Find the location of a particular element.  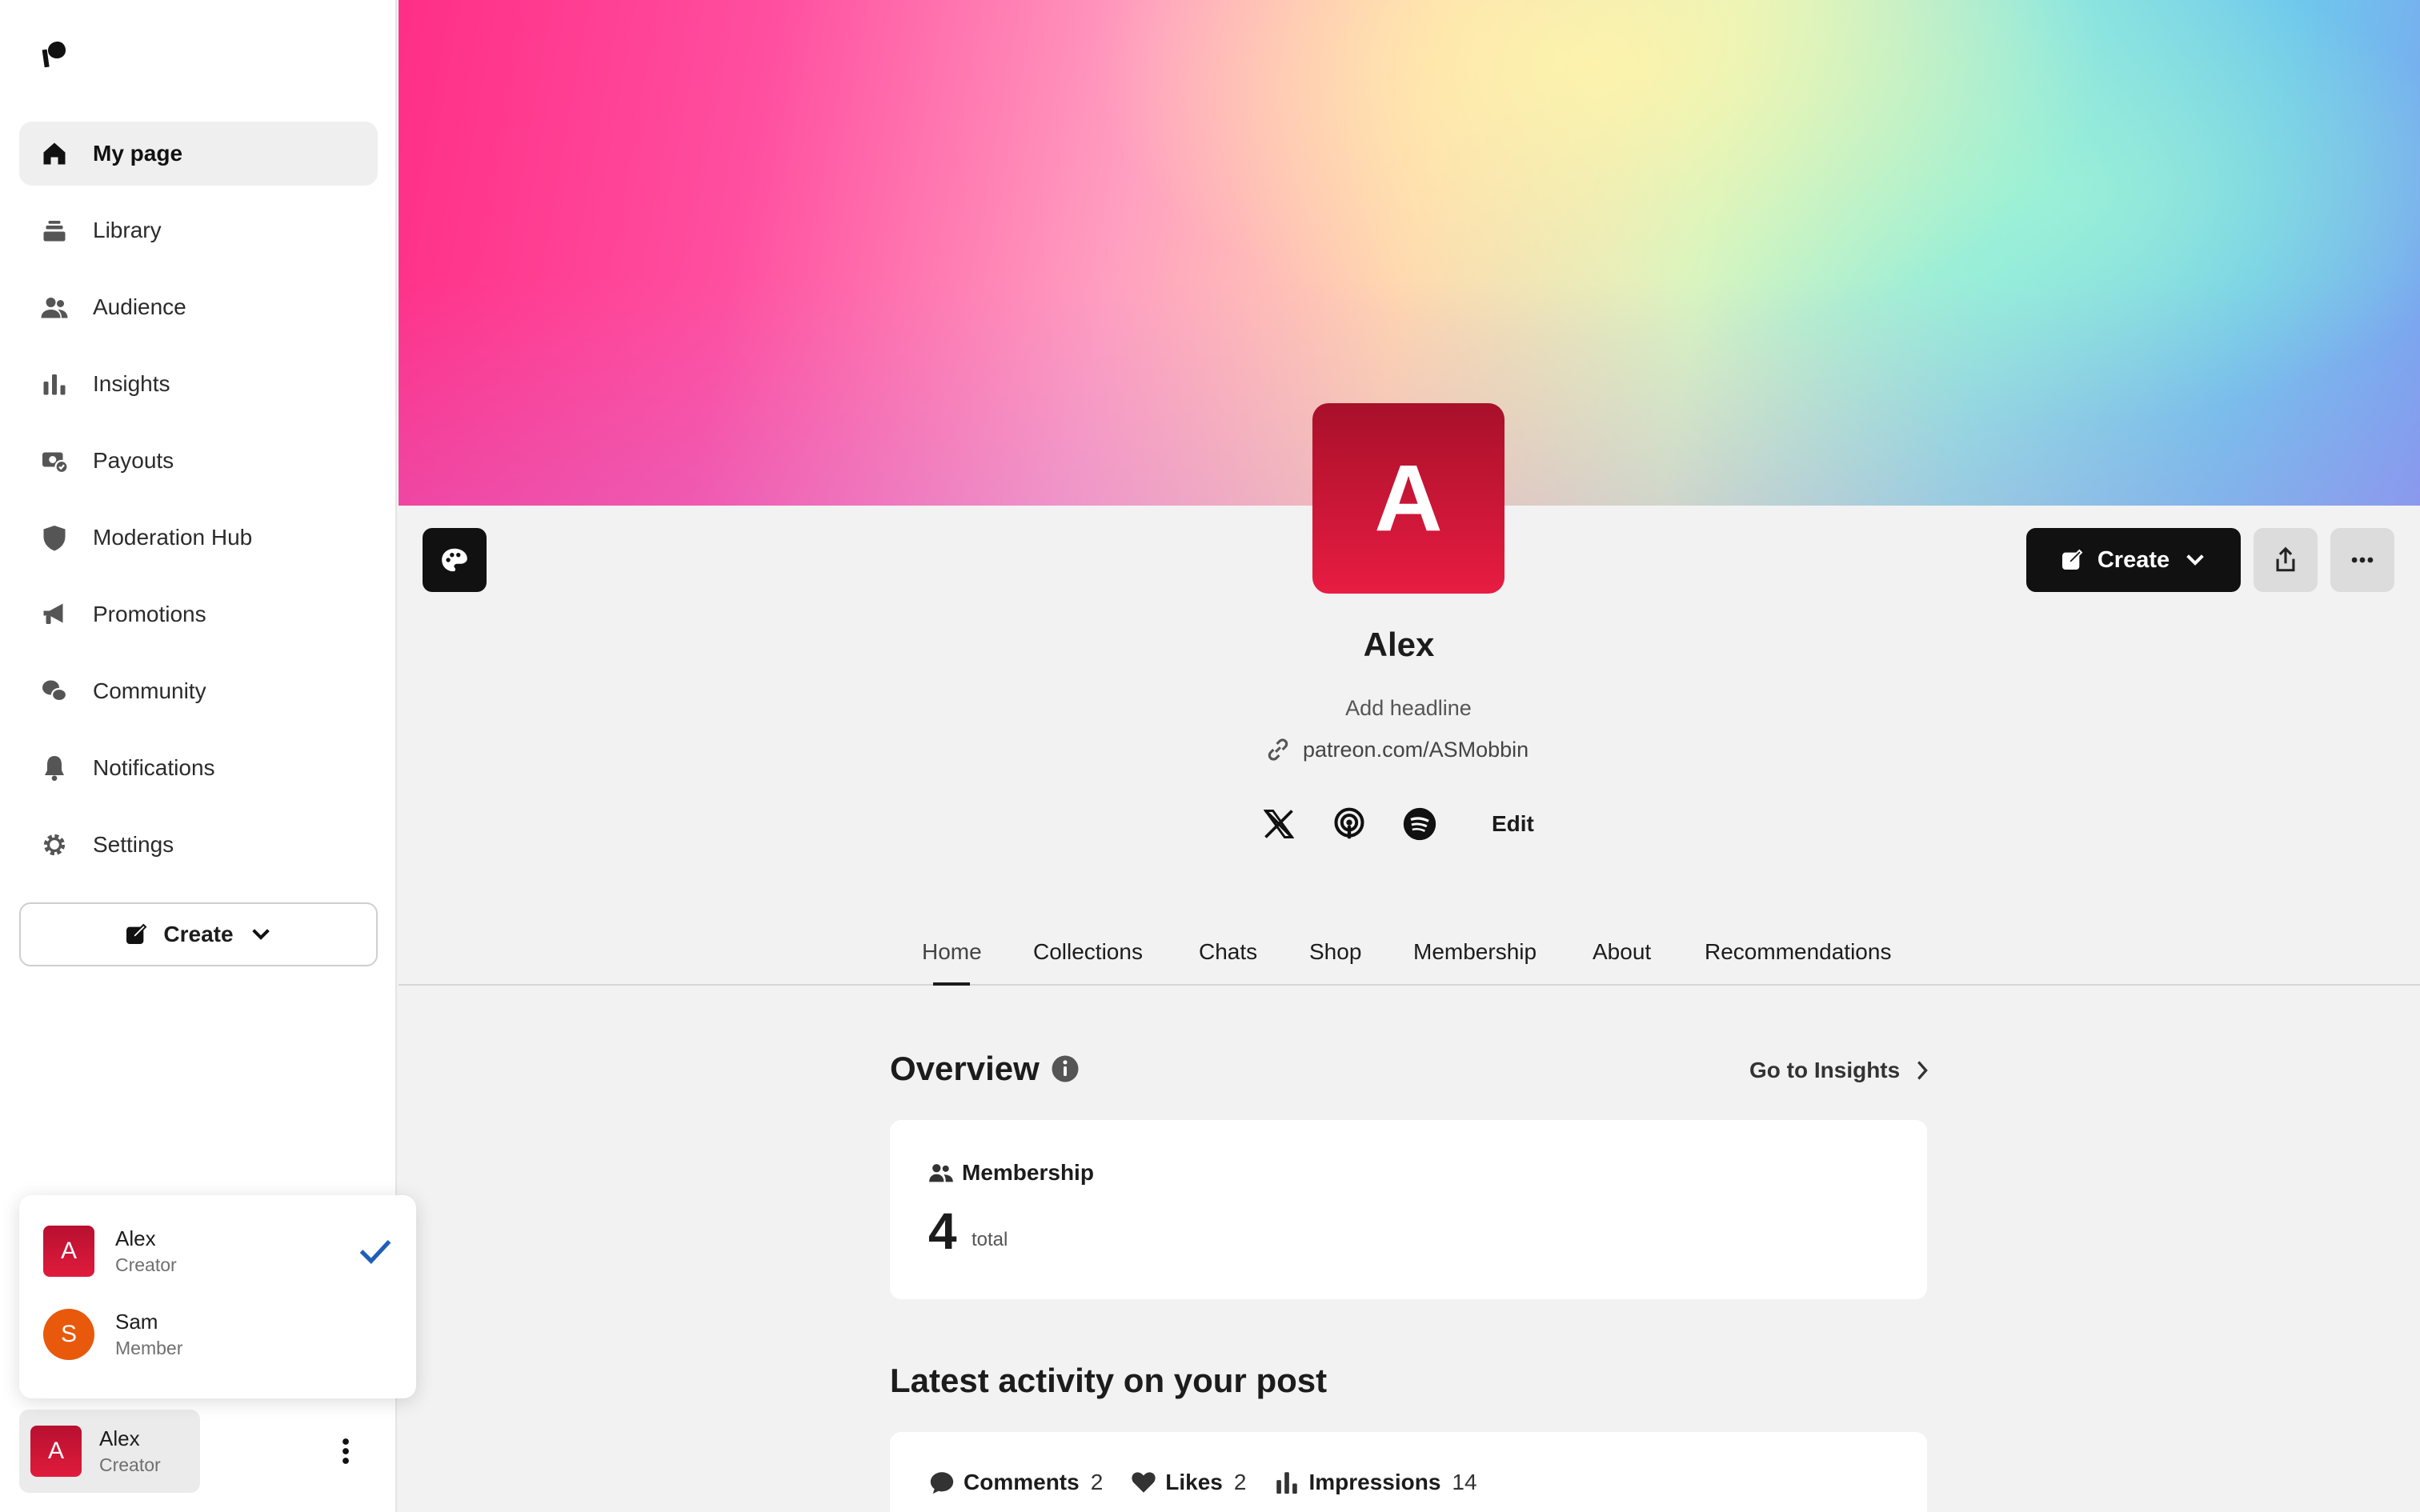

sidebar-create-button: Create is located at coordinates (198, 934).